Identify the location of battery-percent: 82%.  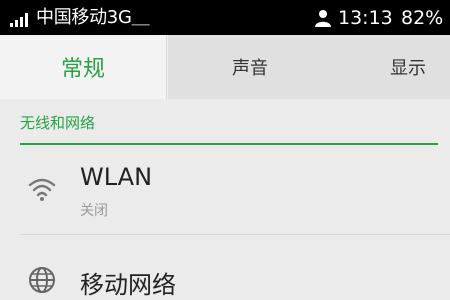
(422, 18).